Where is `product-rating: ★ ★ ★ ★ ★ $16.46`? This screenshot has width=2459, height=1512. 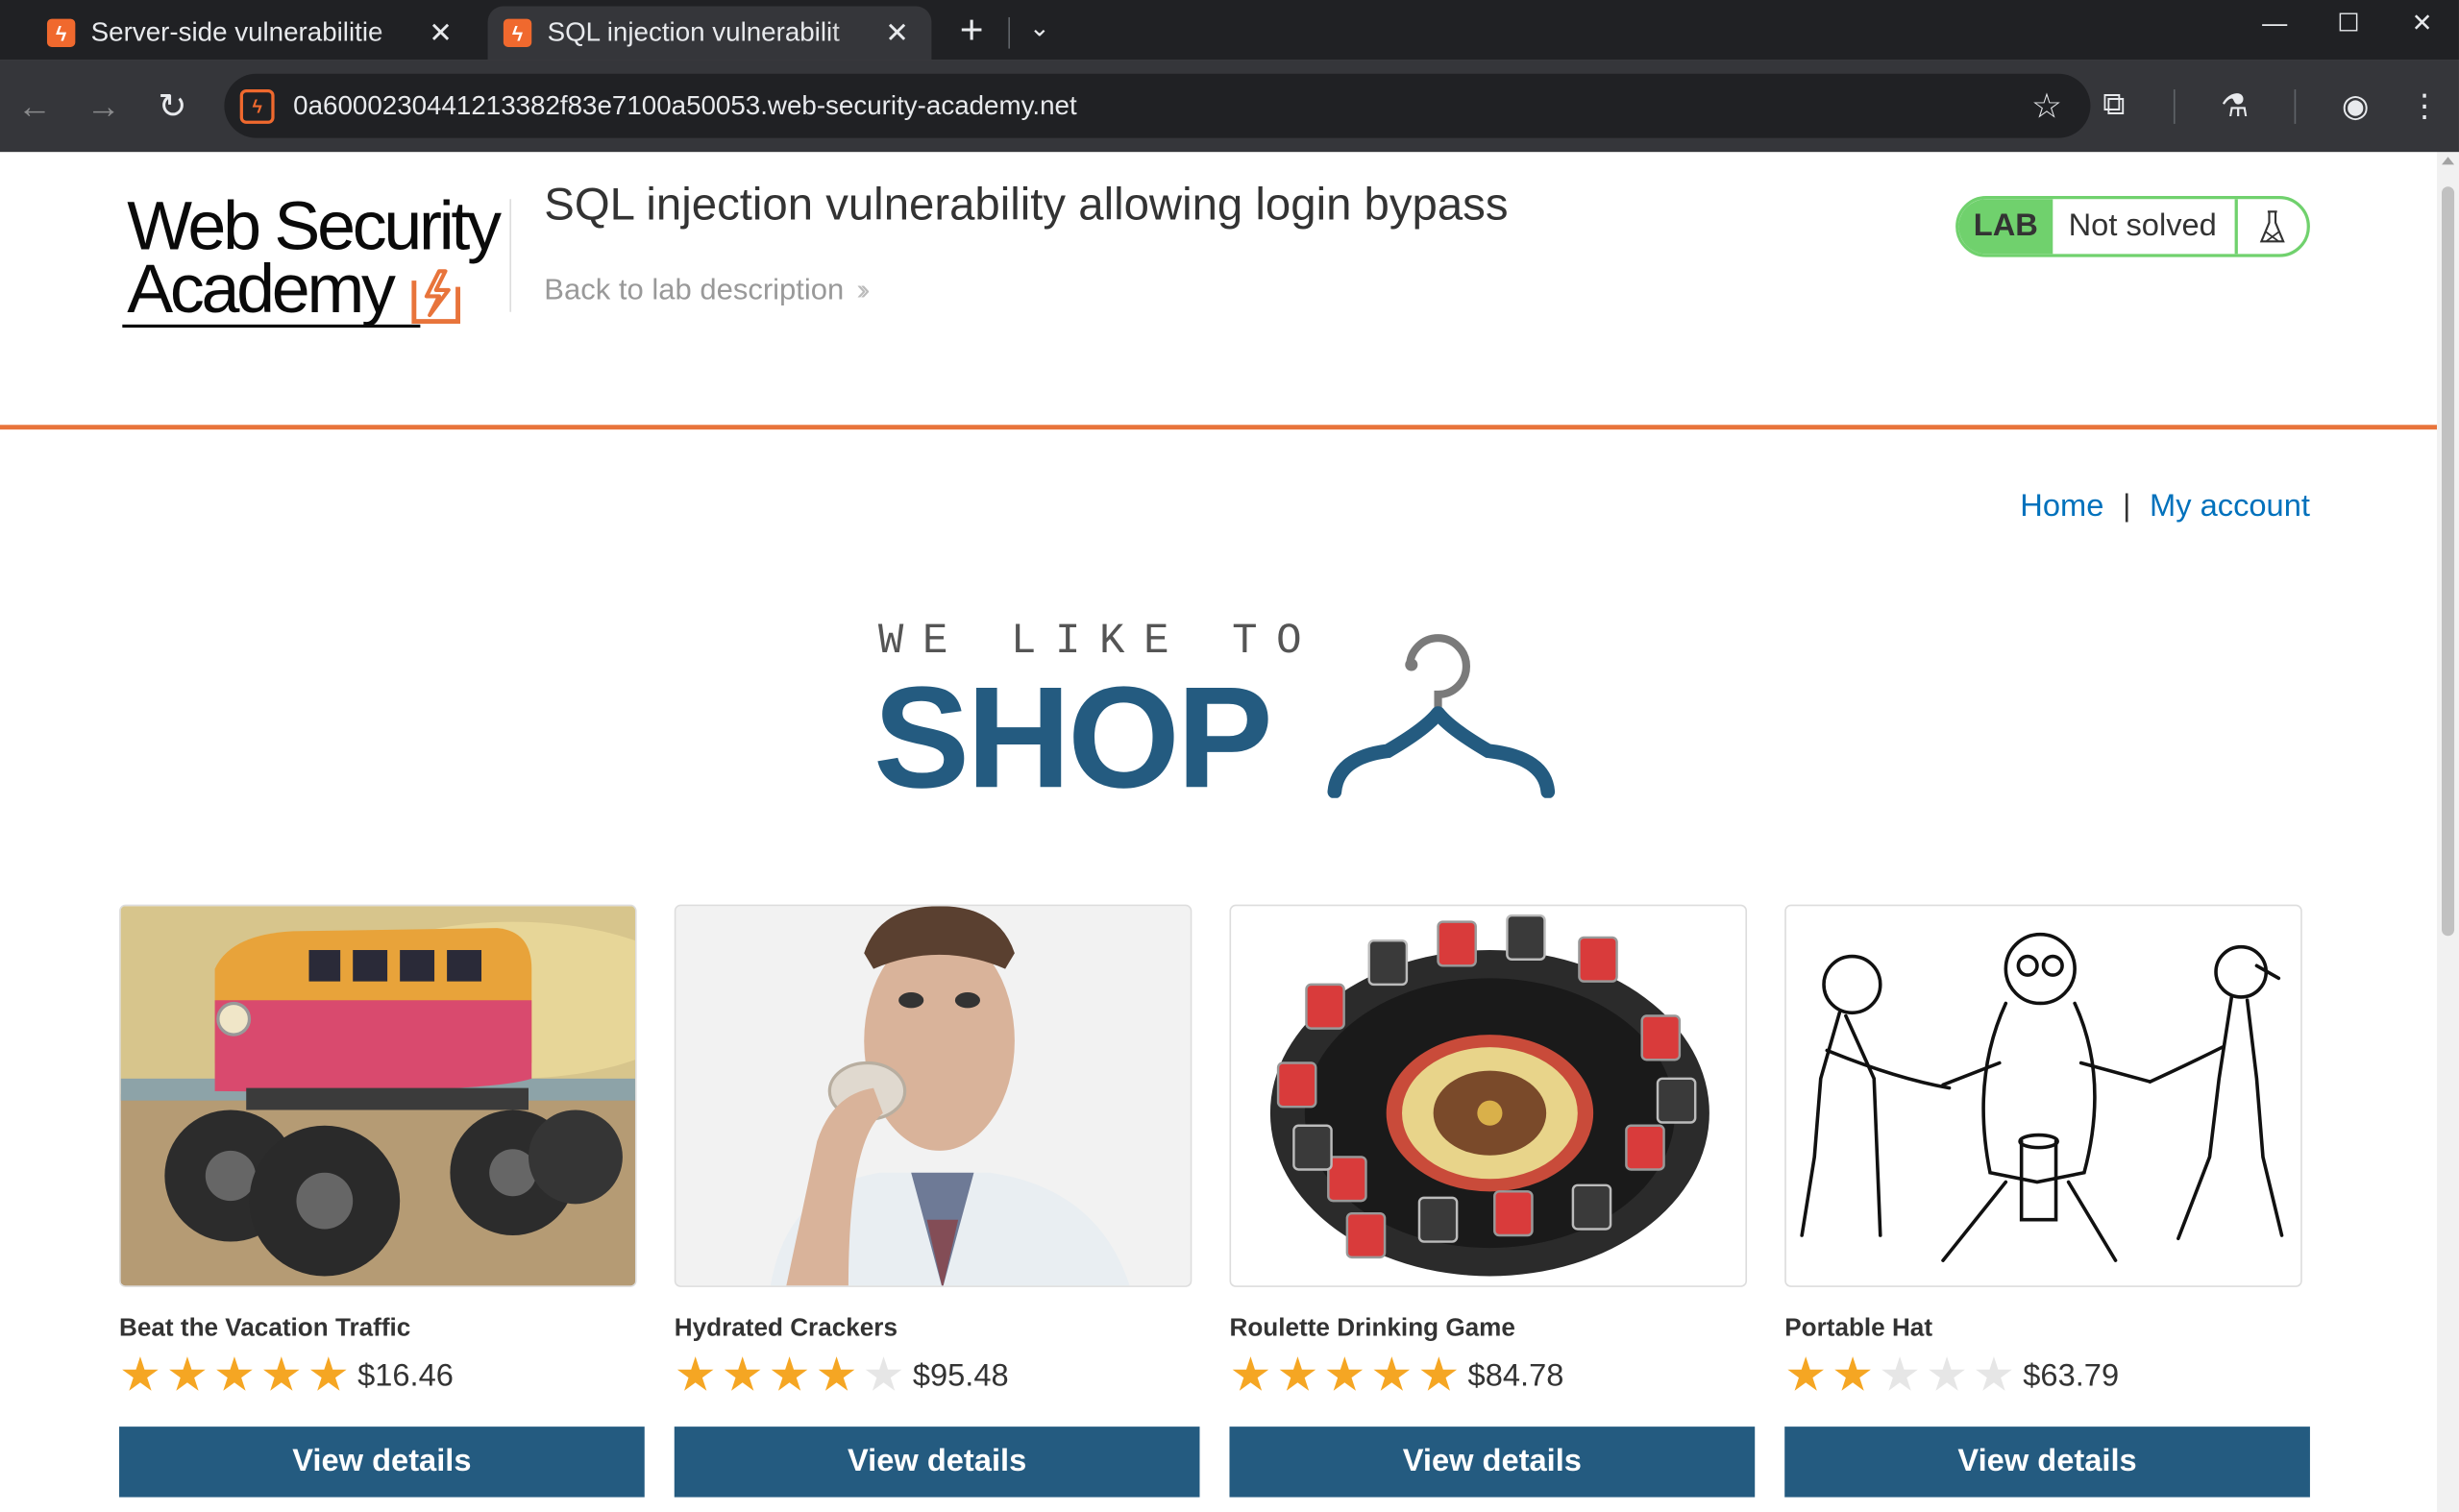
product-rating: ★ ★ ★ ★ ★ $16.46 is located at coordinates (286, 1376).